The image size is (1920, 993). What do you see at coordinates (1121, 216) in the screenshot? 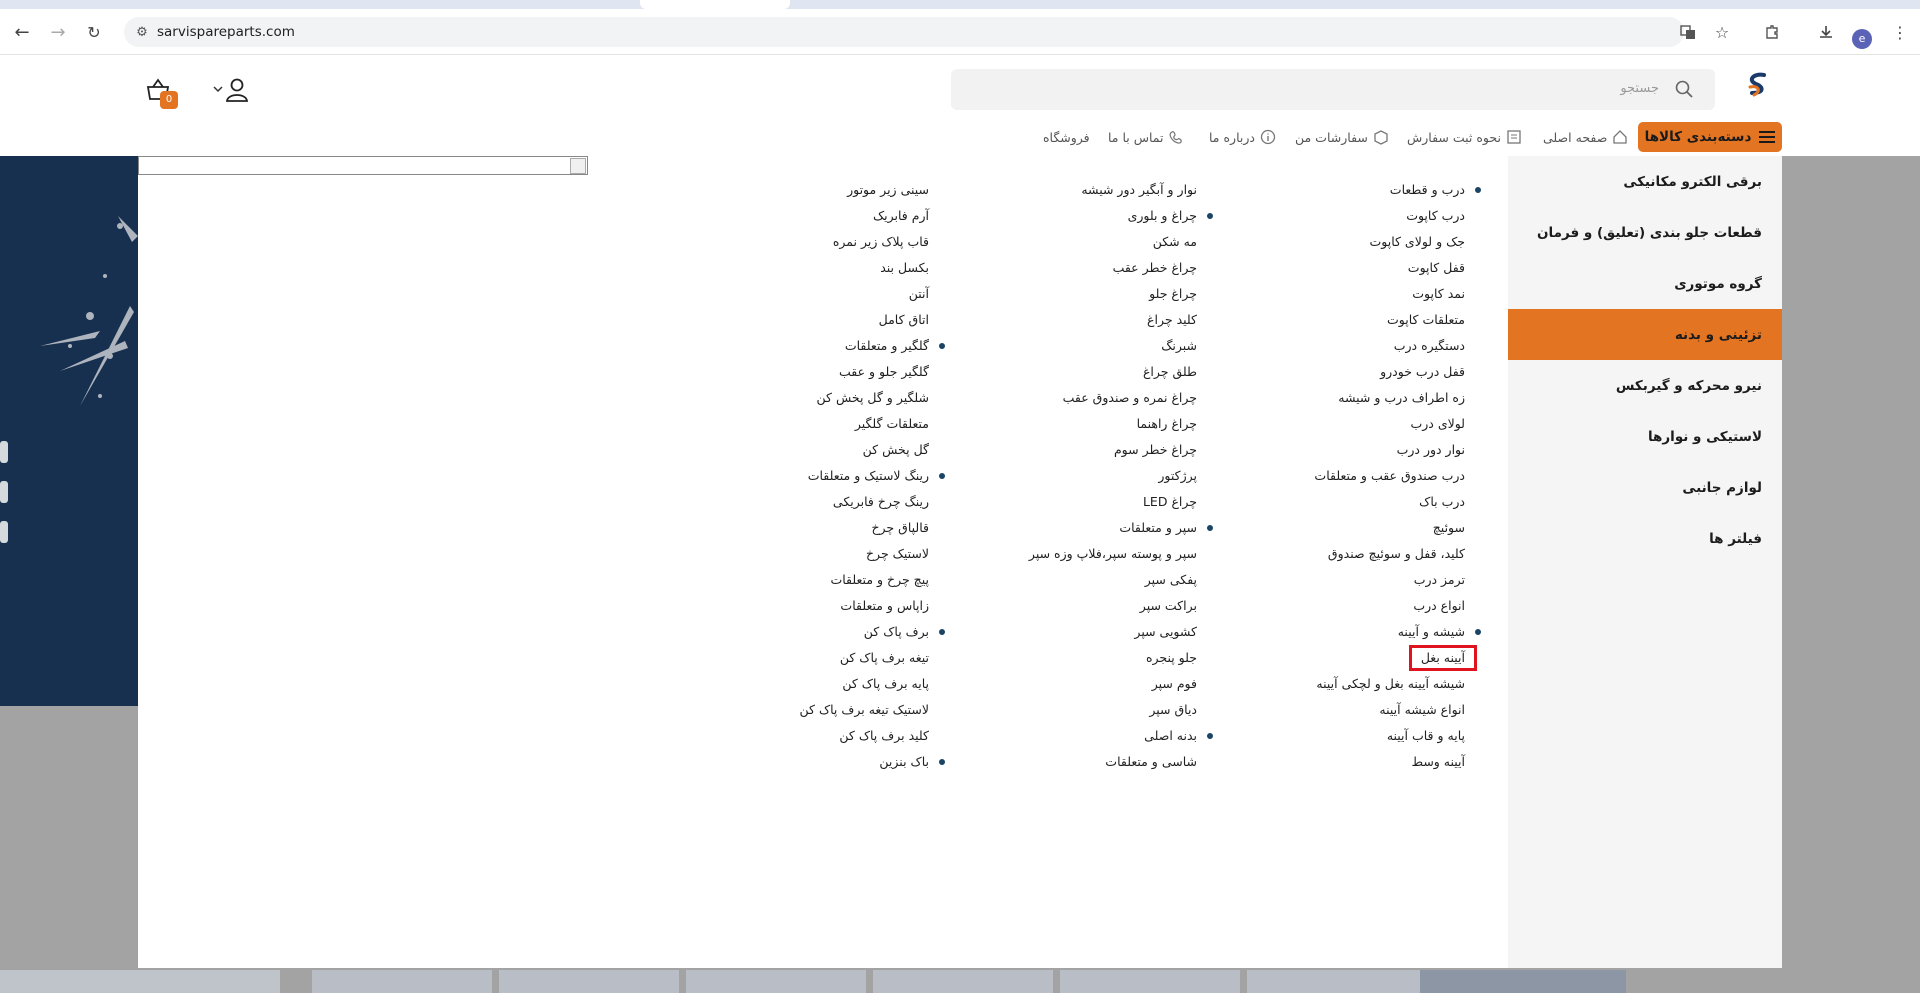
I see `menu-group-heading: چراغ و بلوری` at bounding box center [1121, 216].